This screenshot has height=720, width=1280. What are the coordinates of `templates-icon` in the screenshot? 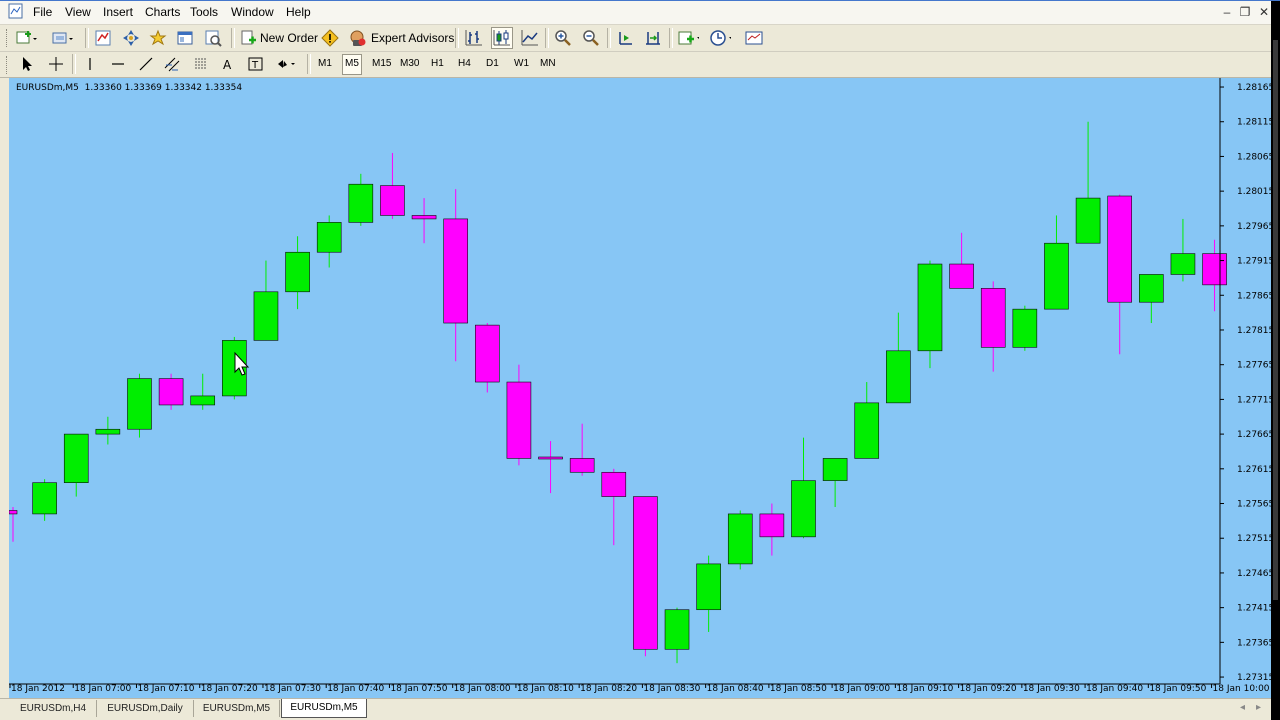 It's located at (755, 38).